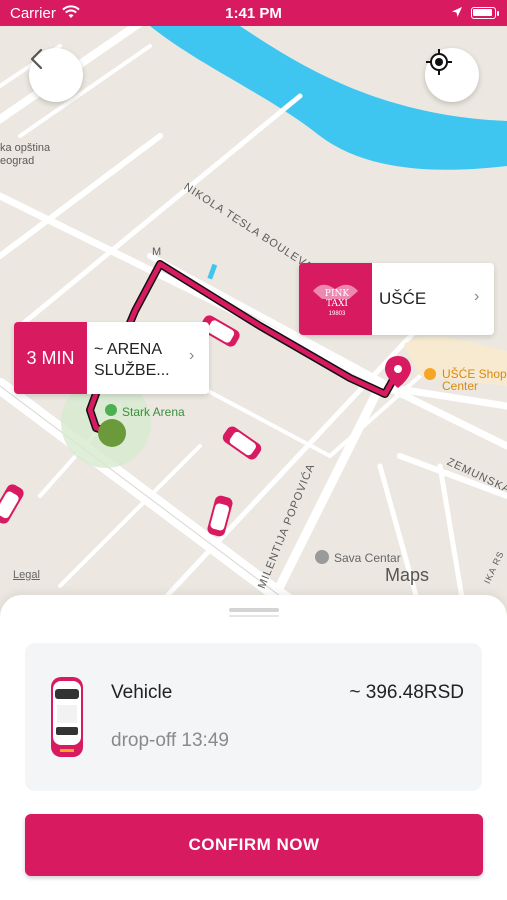 The image size is (507, 900). What do you see at coordinates (170, 740) in the screenshot?
I see `dropoff-time: drop-off 13:49` at bounding box center [170, 740].